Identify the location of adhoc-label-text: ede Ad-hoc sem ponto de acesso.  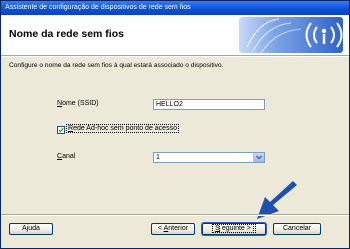
(125, 128).